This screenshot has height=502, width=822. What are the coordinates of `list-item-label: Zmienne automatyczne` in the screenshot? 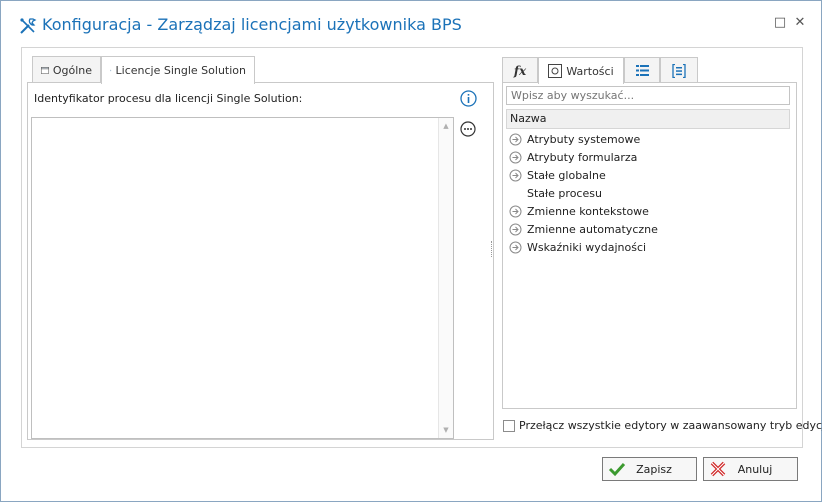 It's located at (592, 229).